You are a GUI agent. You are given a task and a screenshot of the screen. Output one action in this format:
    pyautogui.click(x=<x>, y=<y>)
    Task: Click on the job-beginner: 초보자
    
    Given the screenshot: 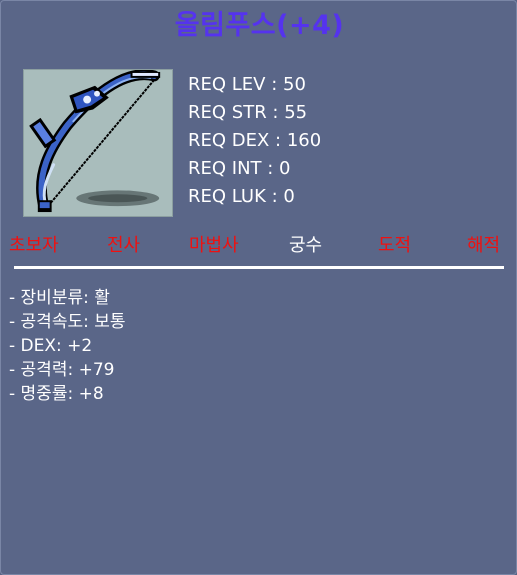 What is the action you would take?
    pyautogui.click(x=34, y=245)
    